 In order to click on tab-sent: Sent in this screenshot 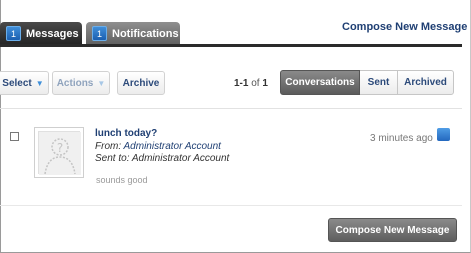, I will do `click(379, 82)`.